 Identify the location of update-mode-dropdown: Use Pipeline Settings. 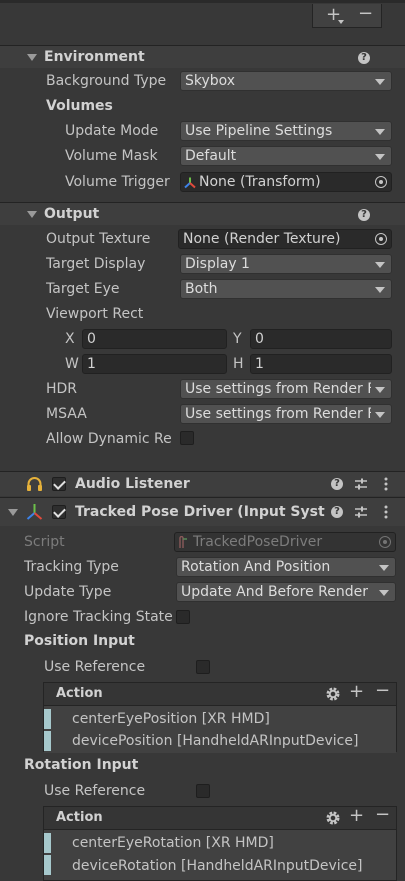
(286, 131).